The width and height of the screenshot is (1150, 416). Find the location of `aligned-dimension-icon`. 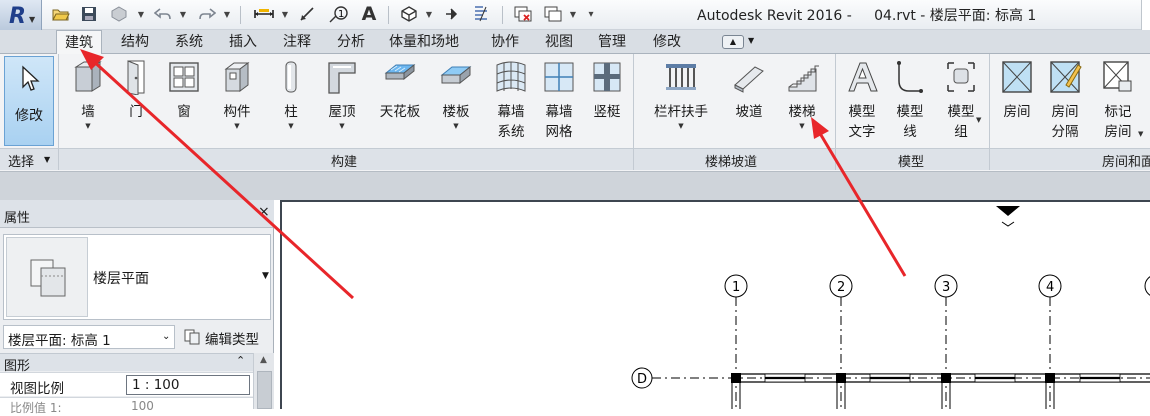

aligned-dimension-icon is located at coordinates (307, 14).